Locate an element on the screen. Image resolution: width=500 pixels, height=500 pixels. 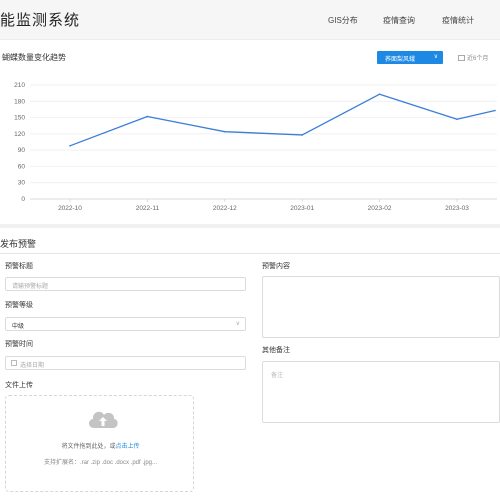
y-tick-label: 90 is located at coordinates (22, 150).